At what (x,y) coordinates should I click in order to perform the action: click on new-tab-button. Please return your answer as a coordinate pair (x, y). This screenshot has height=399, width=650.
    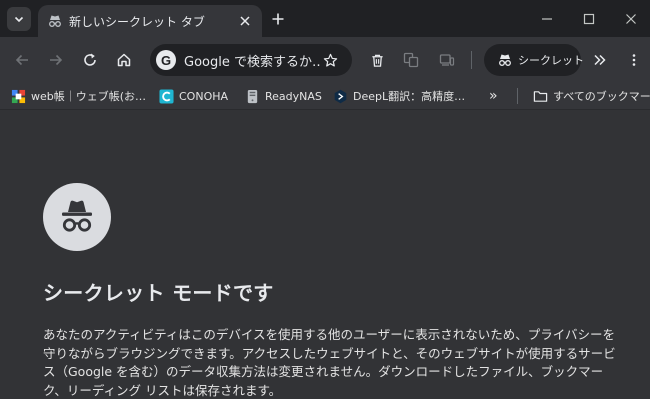
    Looking at the image, I should click on (278, 19).